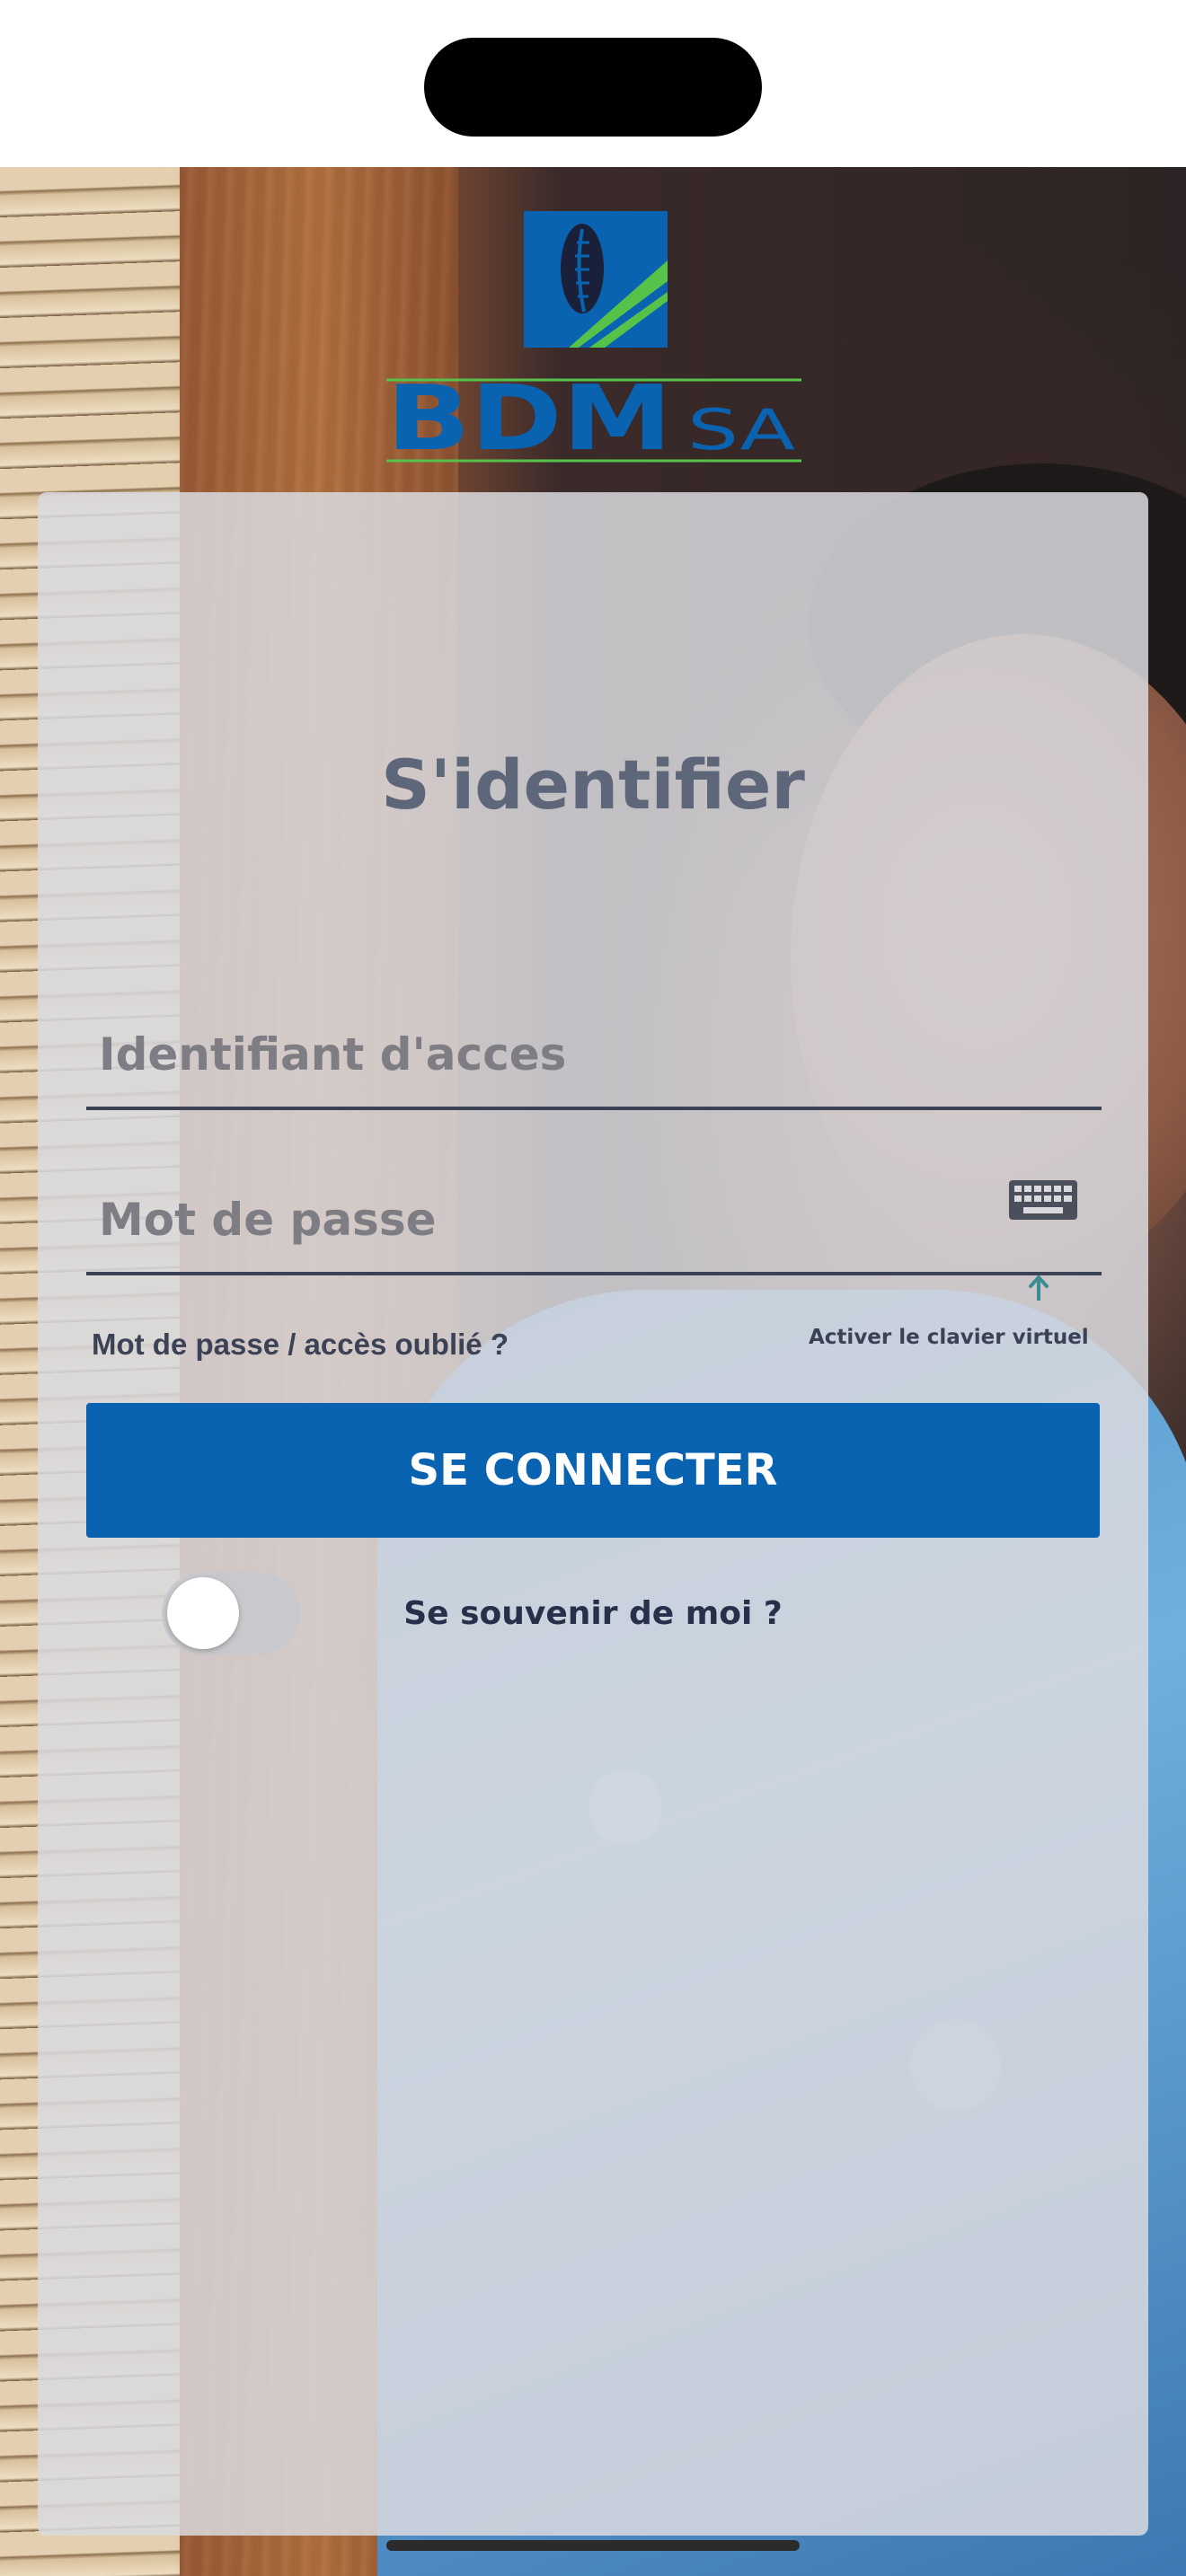  What do you see at coordinates (741, 430) in the screenshot?
I see `brand-suffix: SA` at bounding box center [741, 430].